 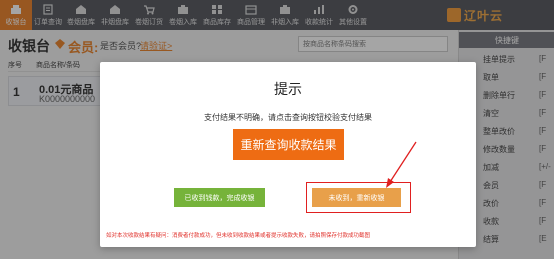 What do you see at coordinates (288, 89) in the screenshot?
I see `dialog-title: 提示` at bounding box center [288, 89].